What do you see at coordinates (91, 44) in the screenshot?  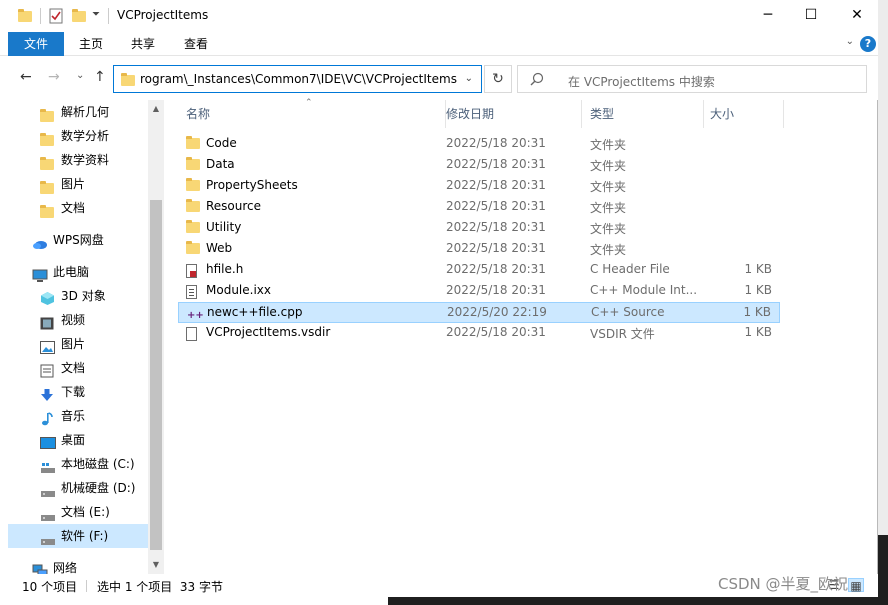 I see `tab-home: 主页` at bounding box center [91, 44].